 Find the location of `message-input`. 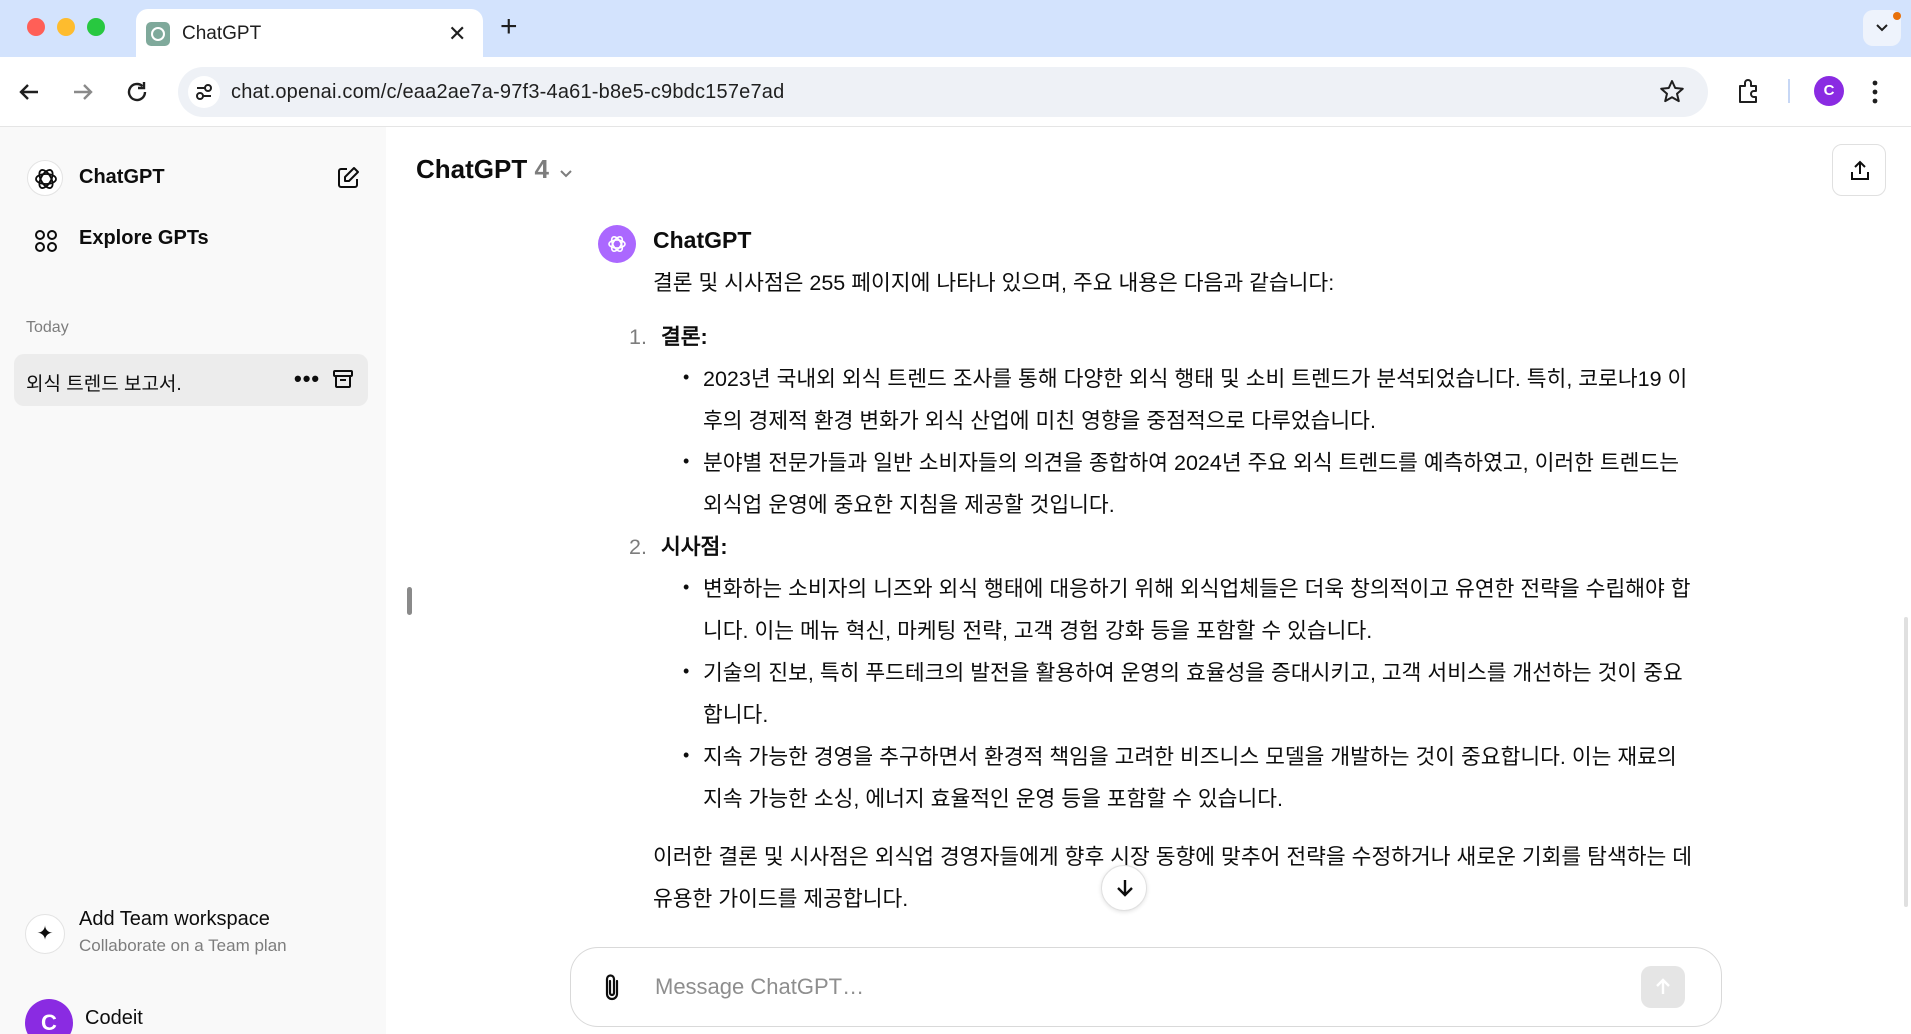

message-input is located at coordinates (1135, 987).